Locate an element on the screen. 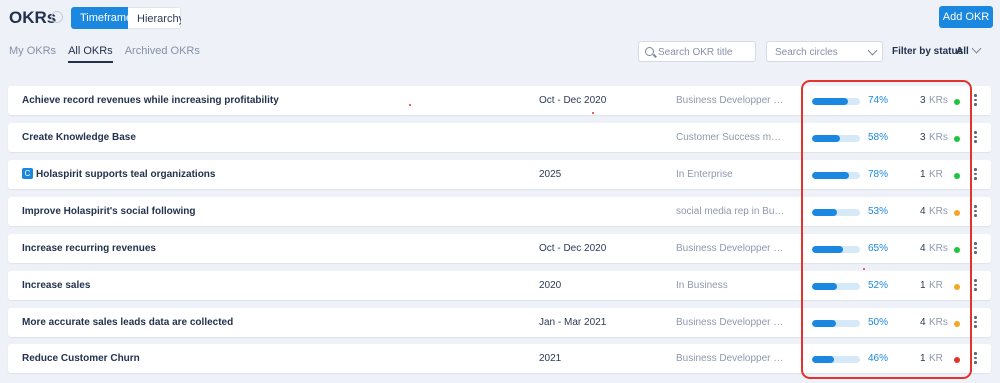 The width and height of the screenshot is (1000, 383). progress-percent: 74% is located at coordinates (878, 100).